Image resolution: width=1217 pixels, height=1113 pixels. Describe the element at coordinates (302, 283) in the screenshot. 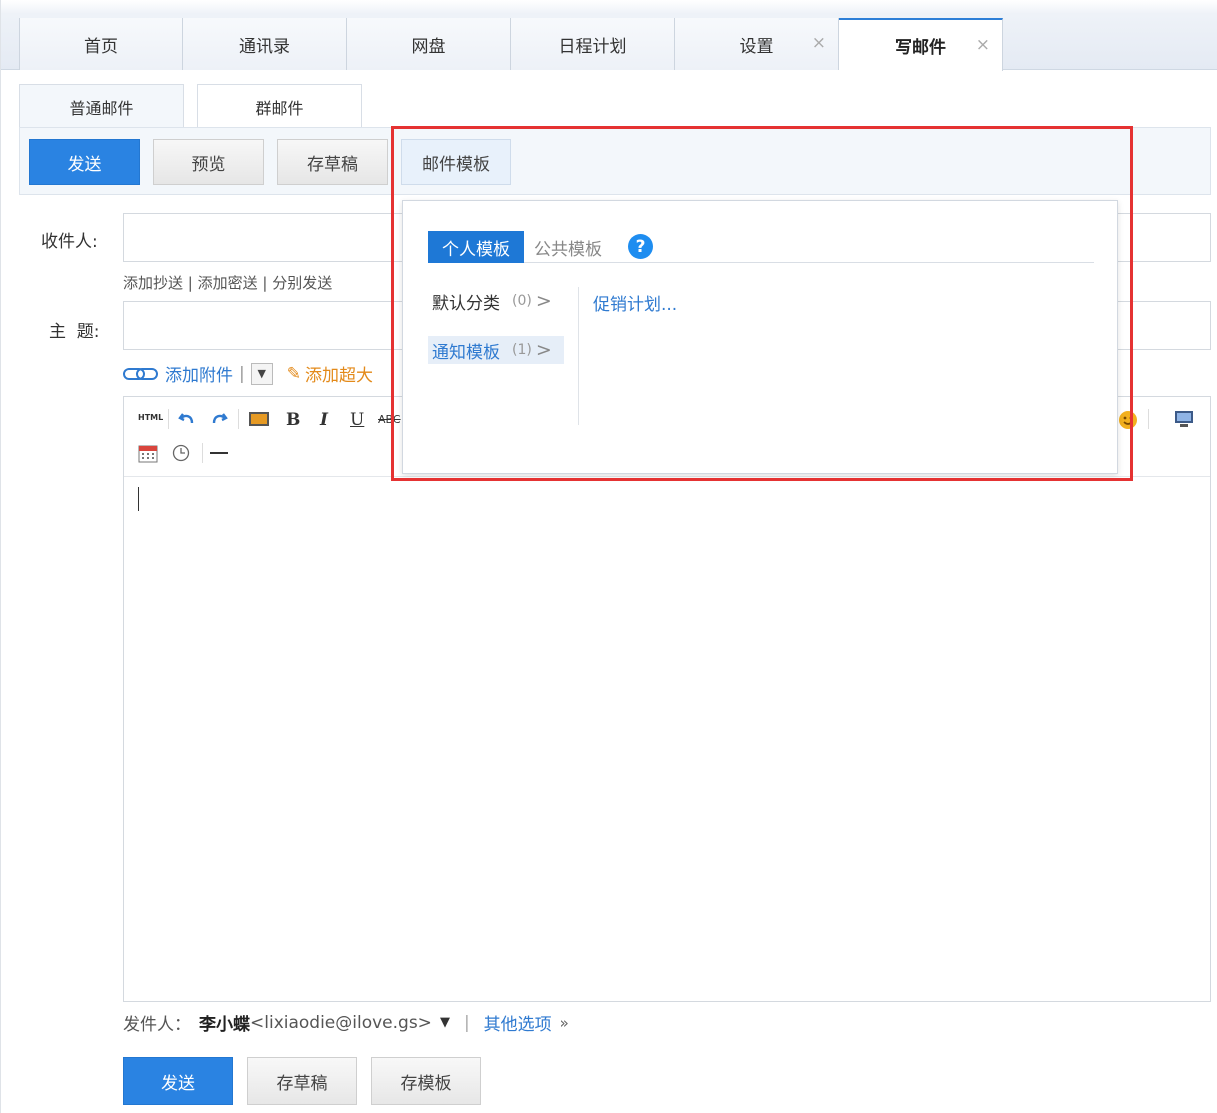

I see `separate-send-link: 分别发送` at that location.